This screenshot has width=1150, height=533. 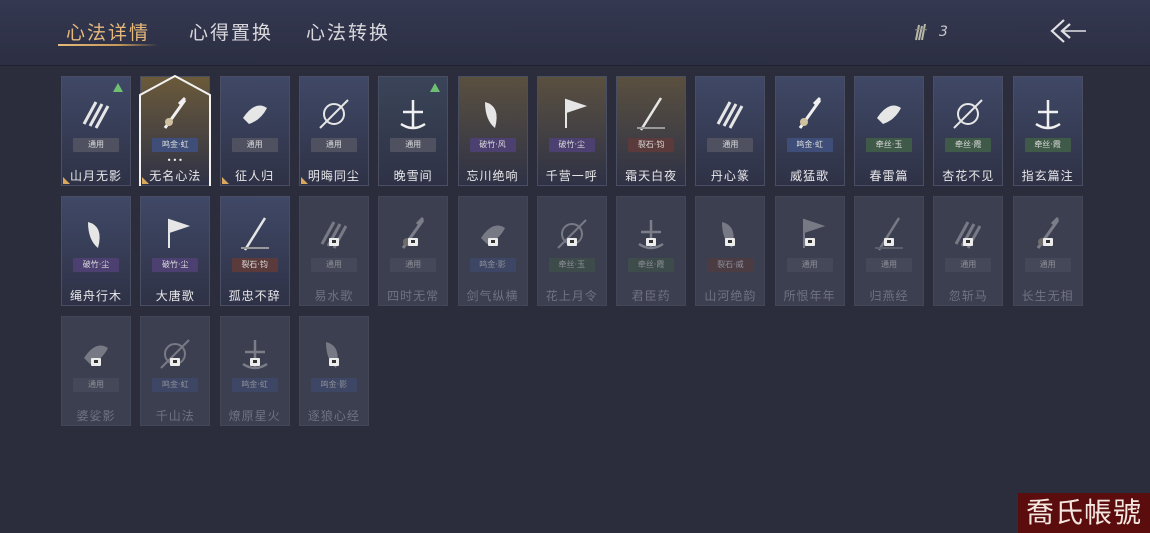 I want to click on xinfa-card: 鸣金·虹 燎原星火, so click(x=254, y=371).